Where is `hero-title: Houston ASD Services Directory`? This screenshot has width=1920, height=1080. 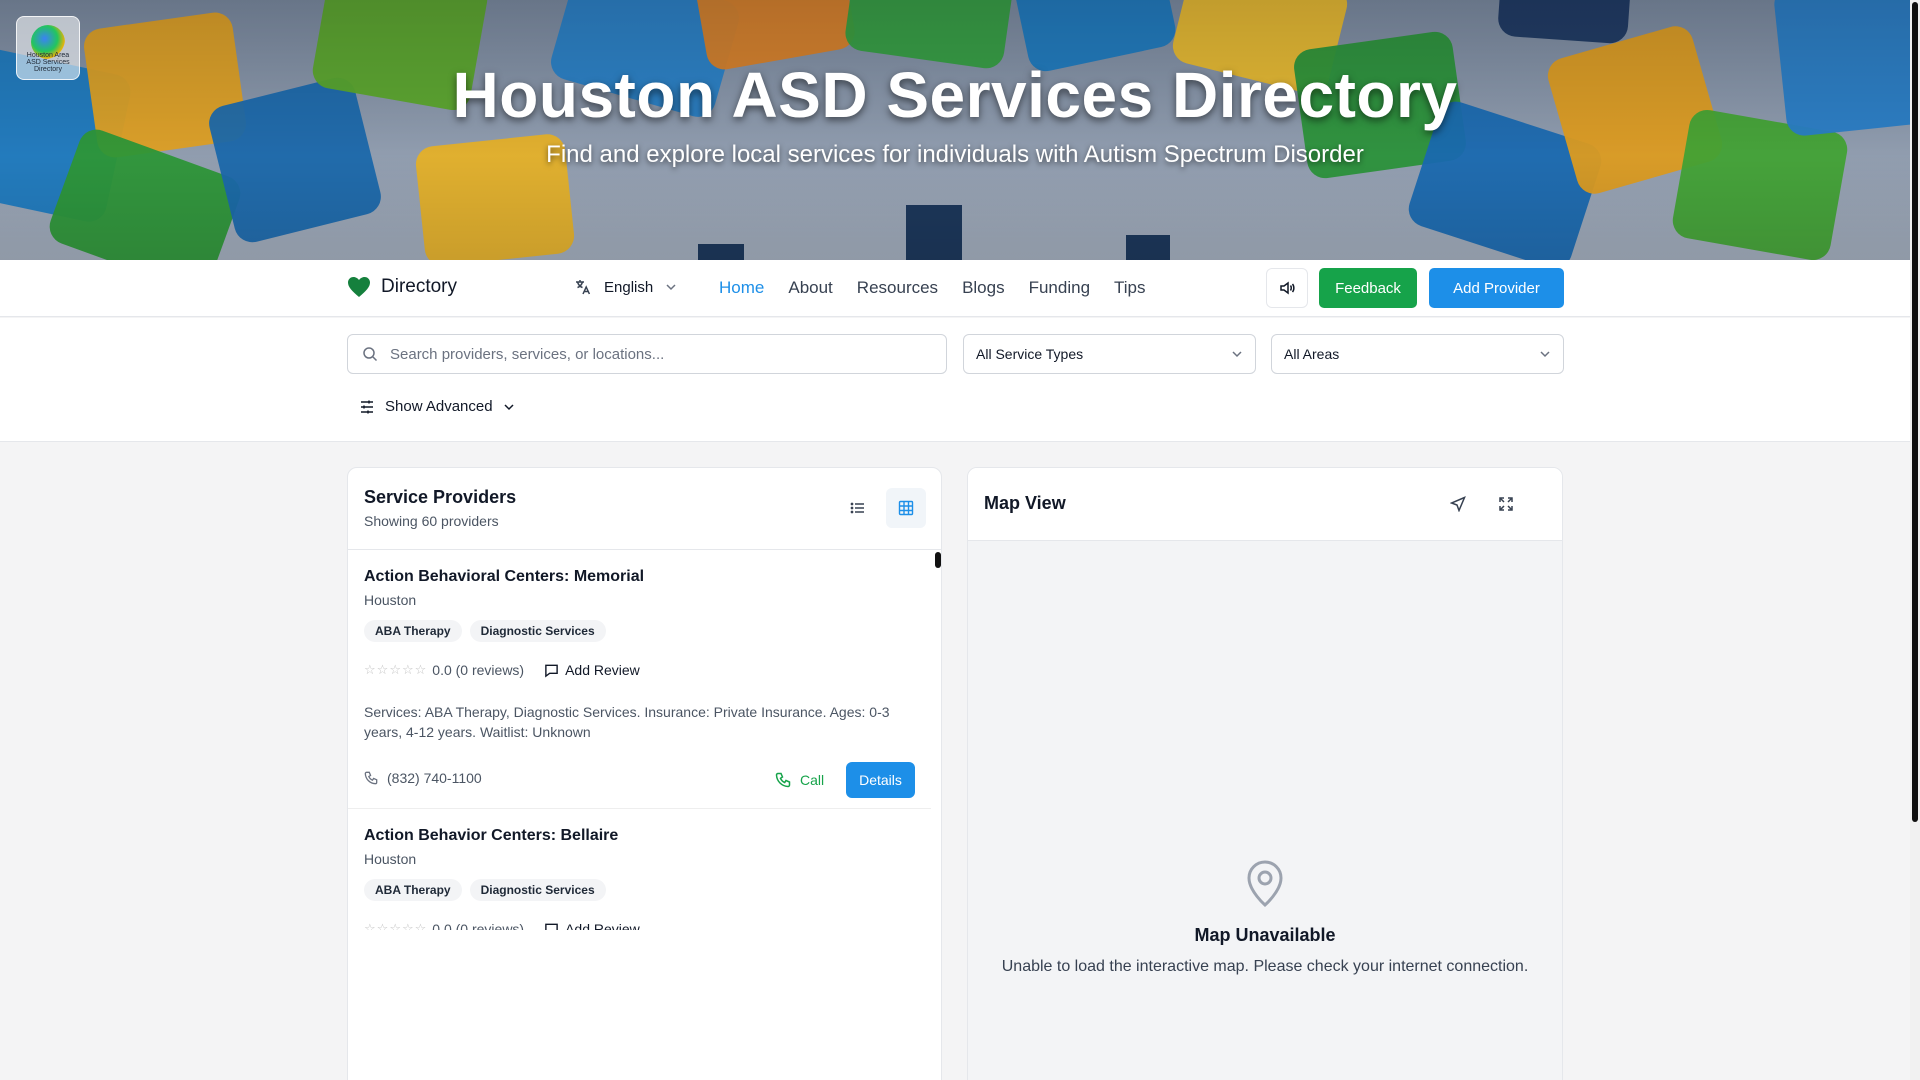 hero-title: Houston ASD Services Directory is located at coordinates (955, 95).